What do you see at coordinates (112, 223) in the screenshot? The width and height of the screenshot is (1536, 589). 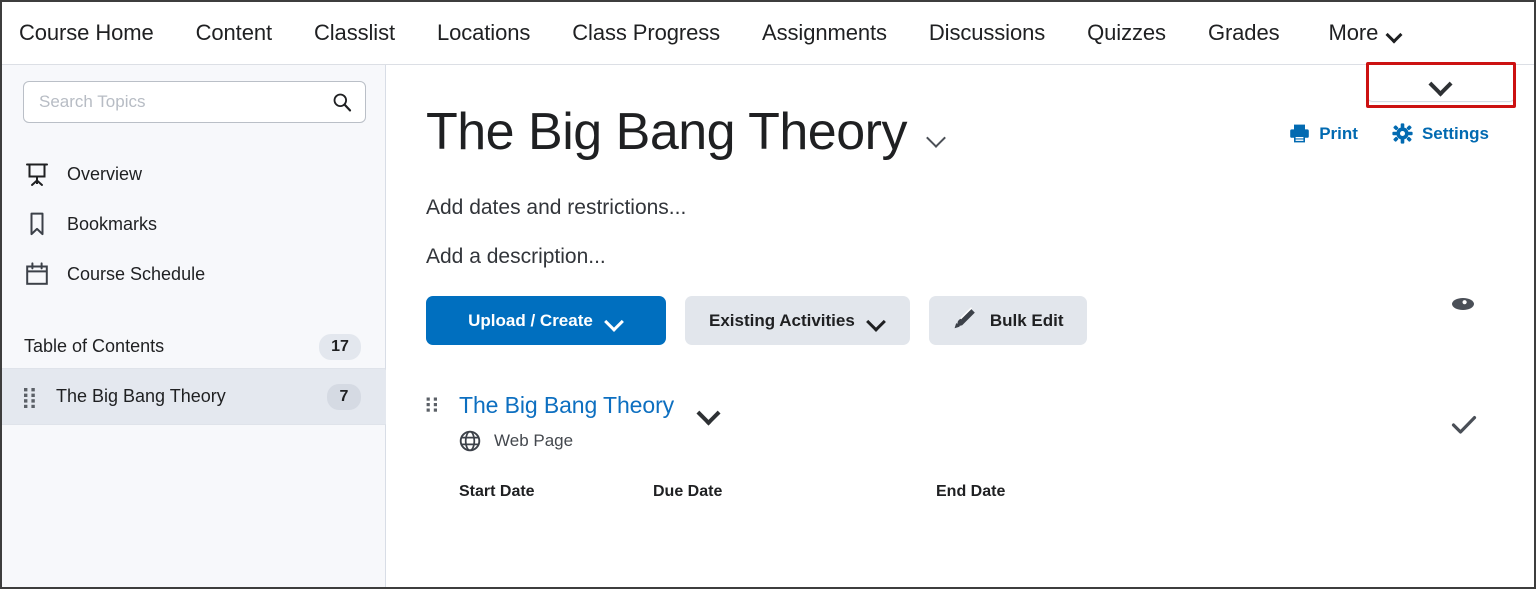 I see `sidebar-item-bookmarks-label: Bookmarks` at bounding box center [112, 223].